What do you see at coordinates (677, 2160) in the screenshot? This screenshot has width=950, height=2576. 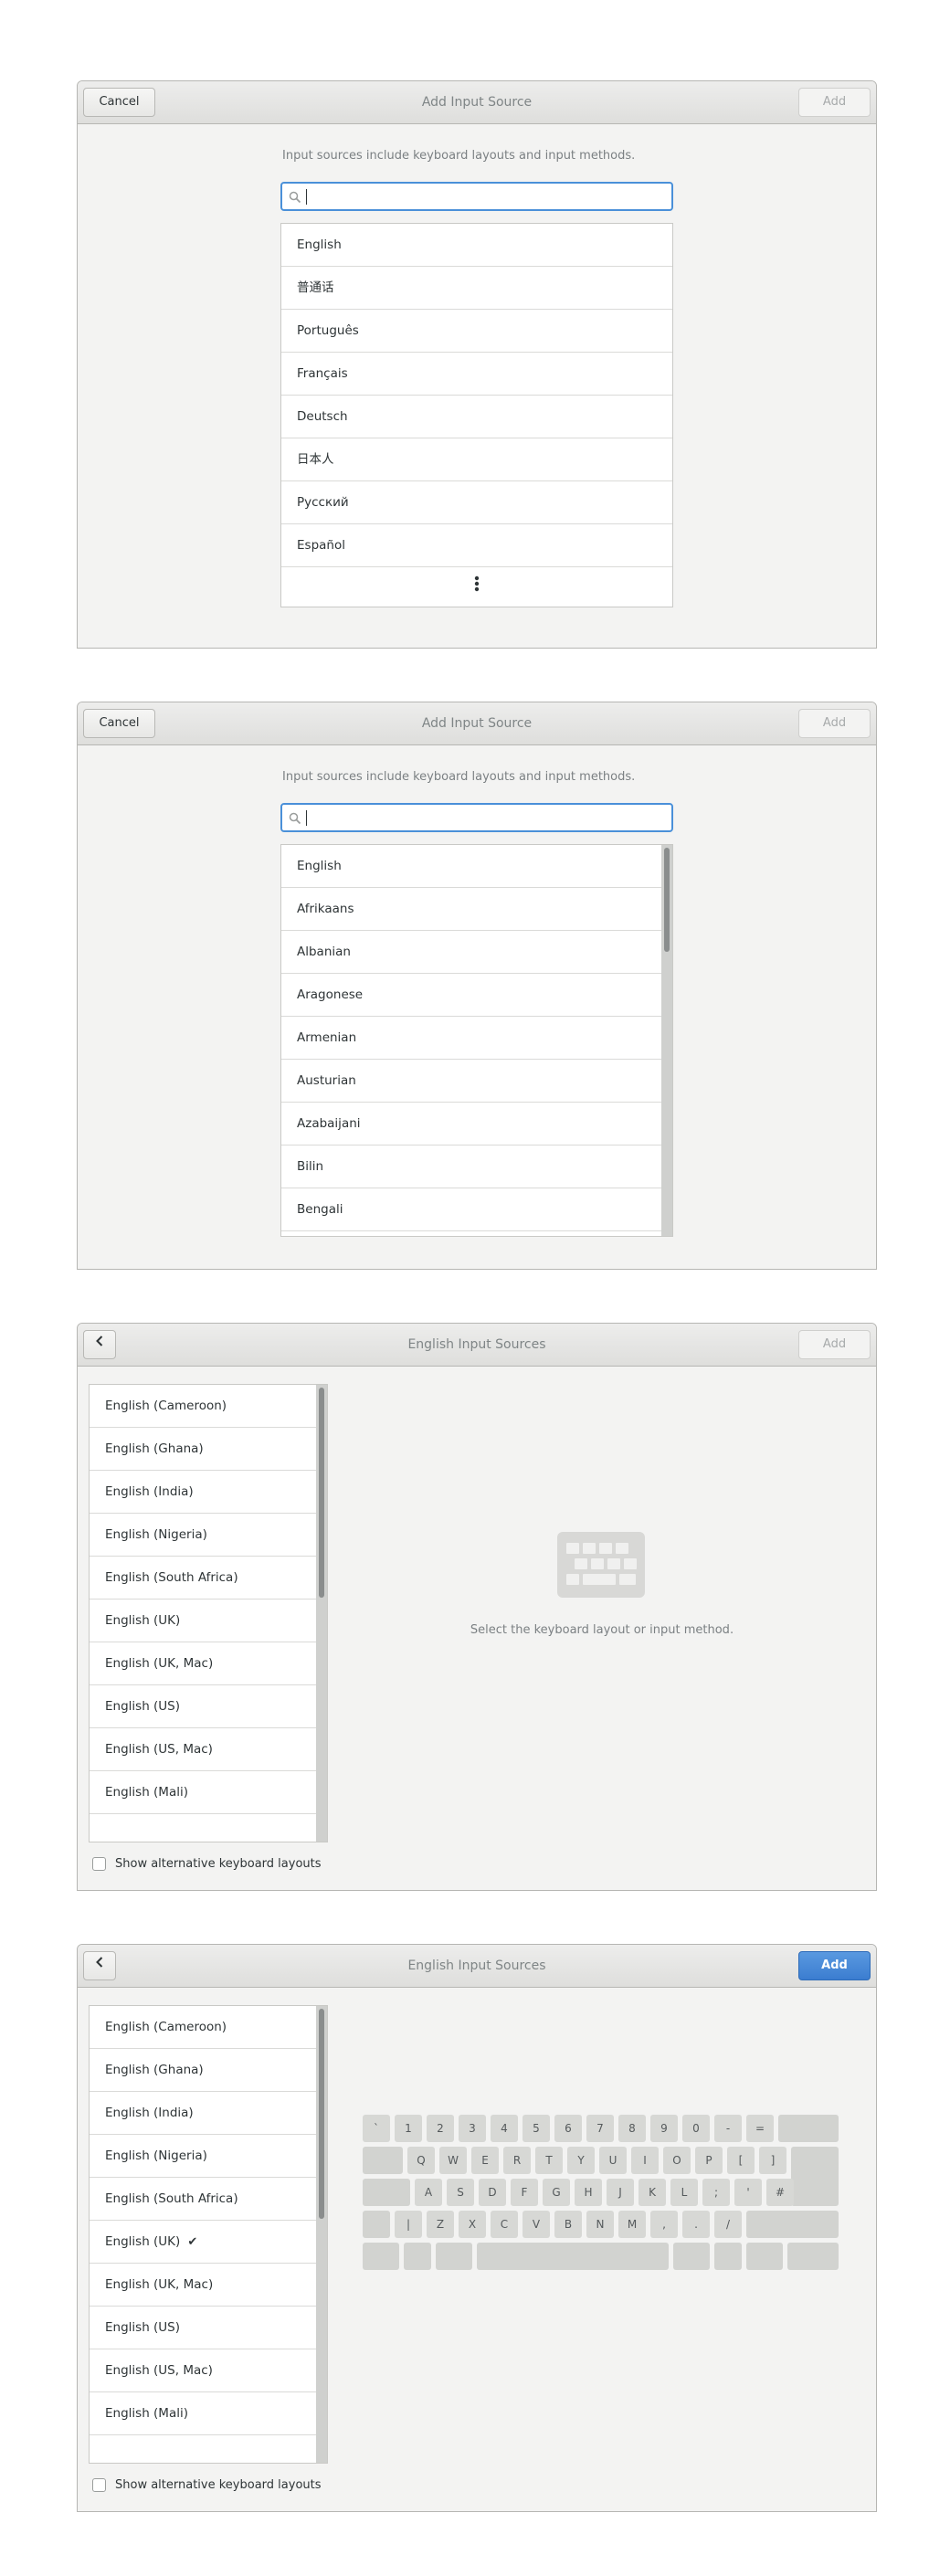 I see `key: O` at bounding box center [677, 2160].